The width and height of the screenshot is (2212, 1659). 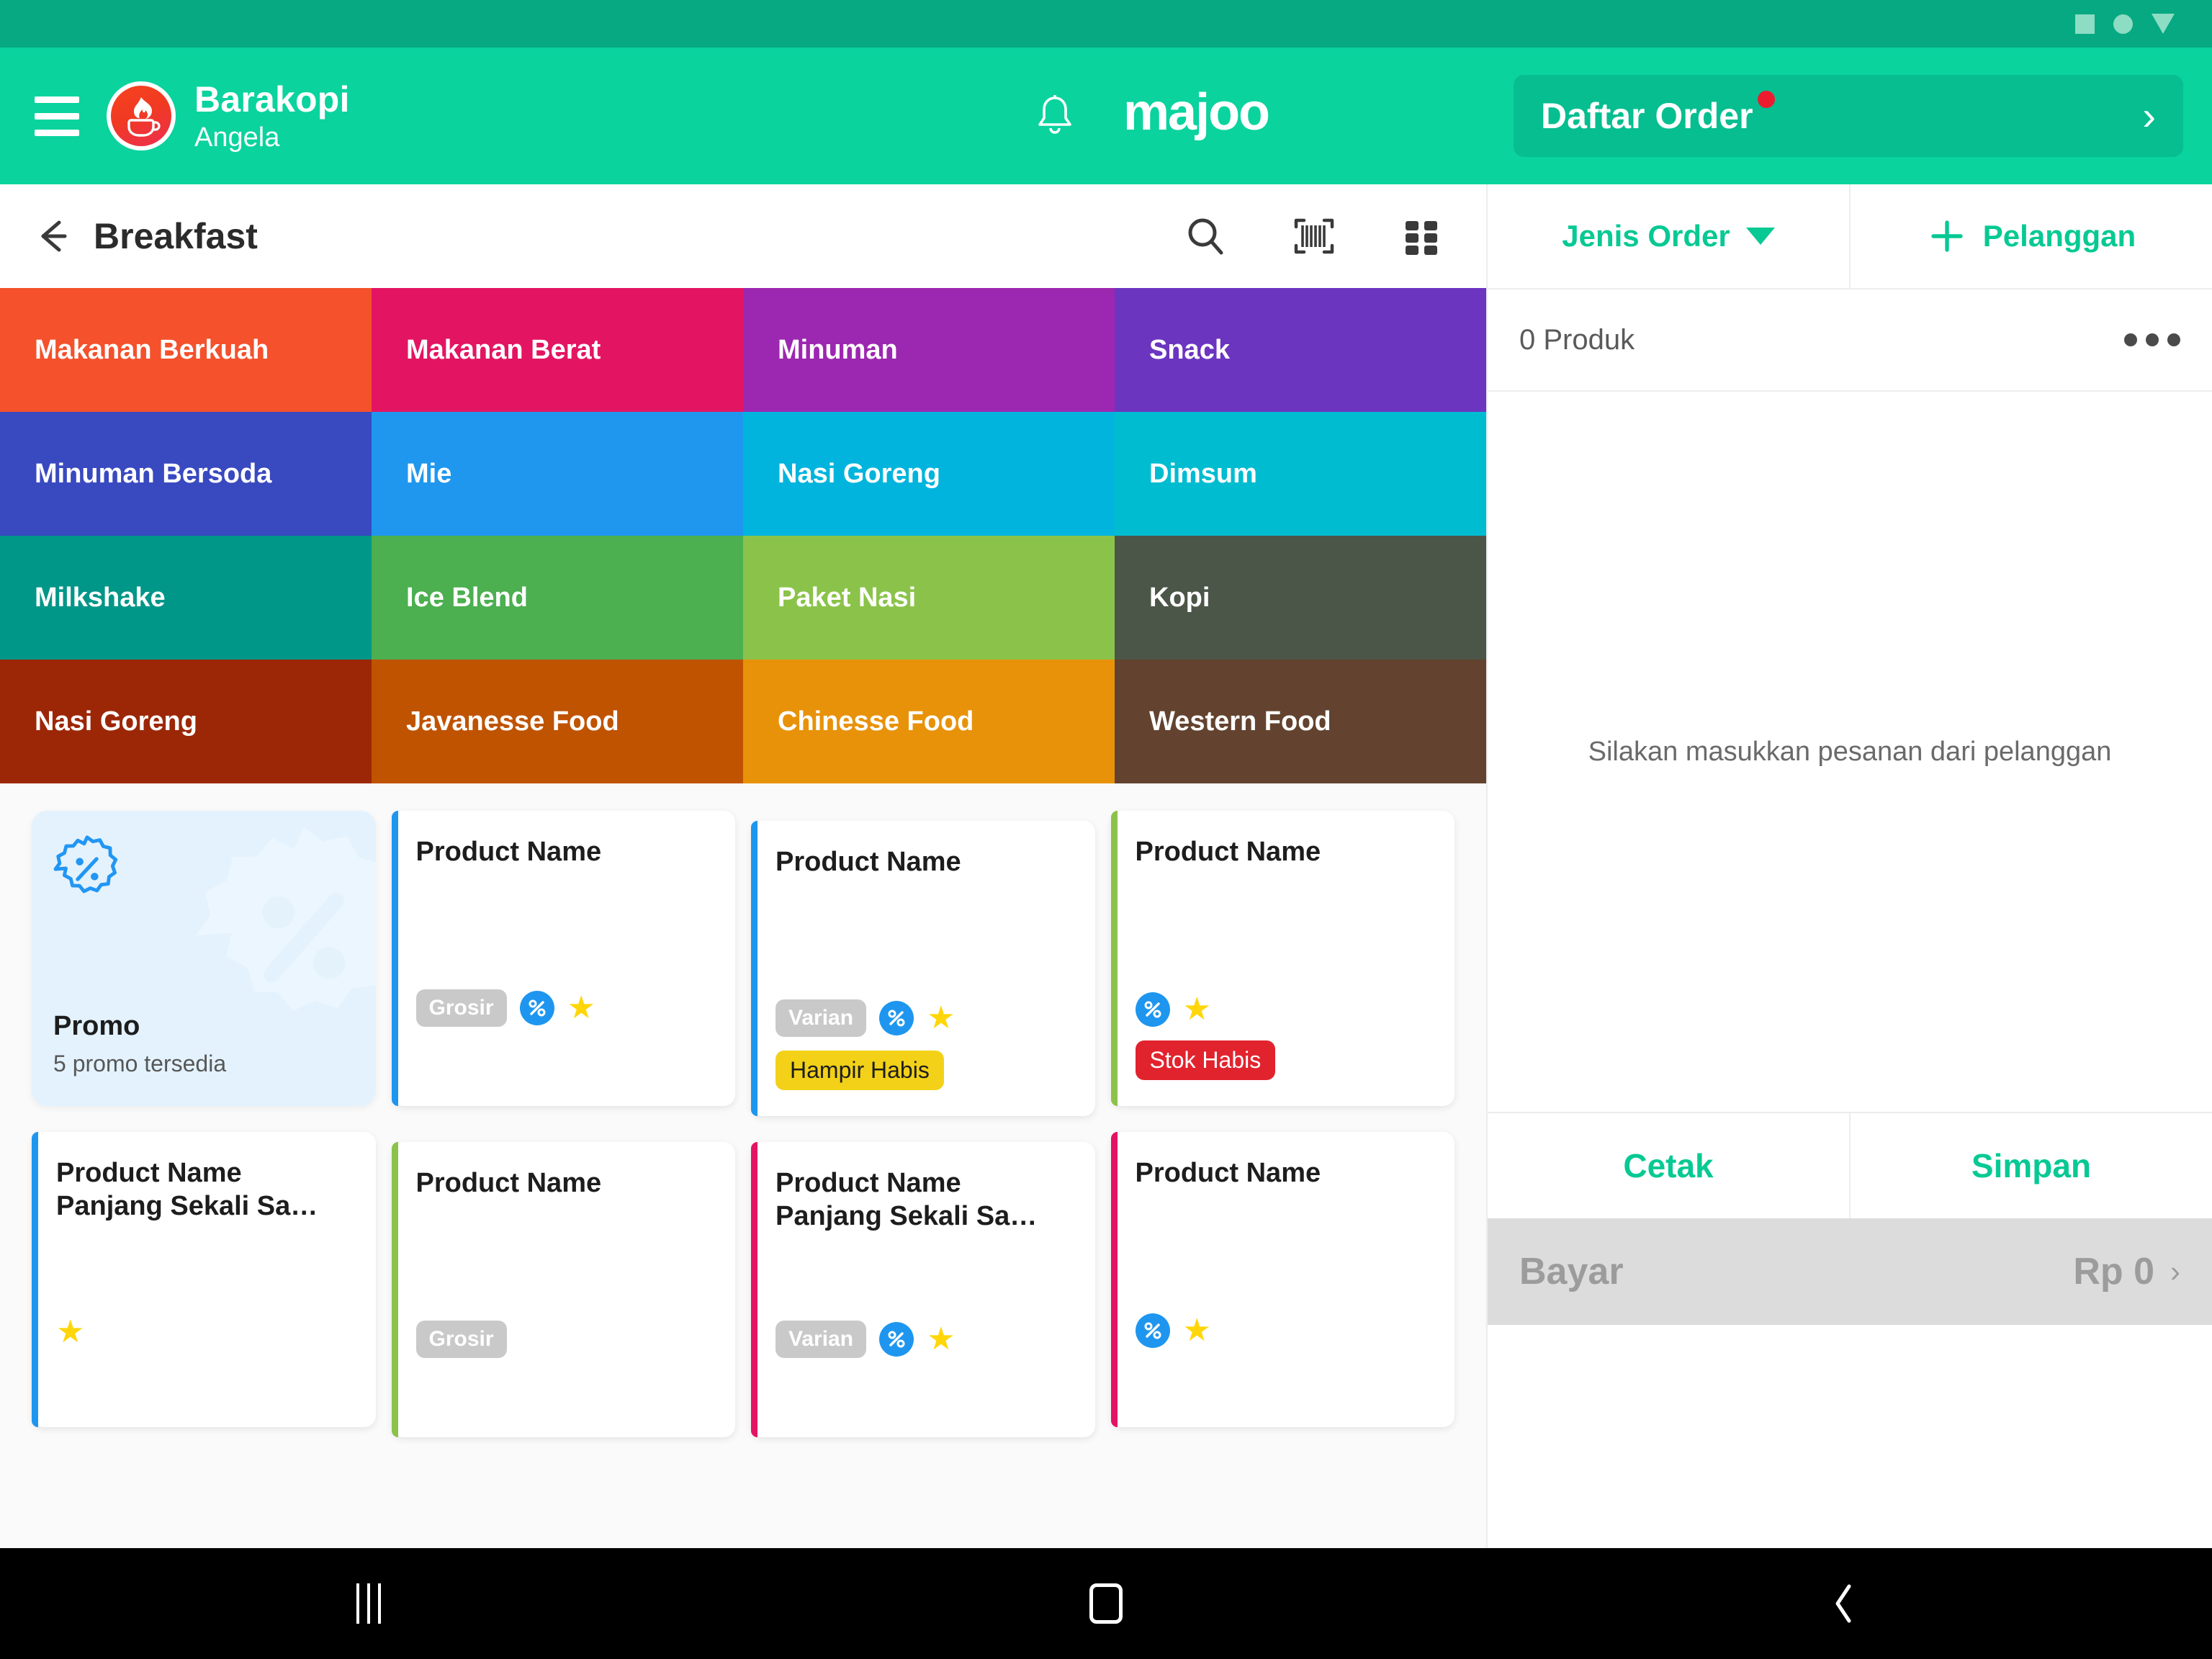 I want to click on product-card: Product Name Grosir, so click(x=563, y=1289).